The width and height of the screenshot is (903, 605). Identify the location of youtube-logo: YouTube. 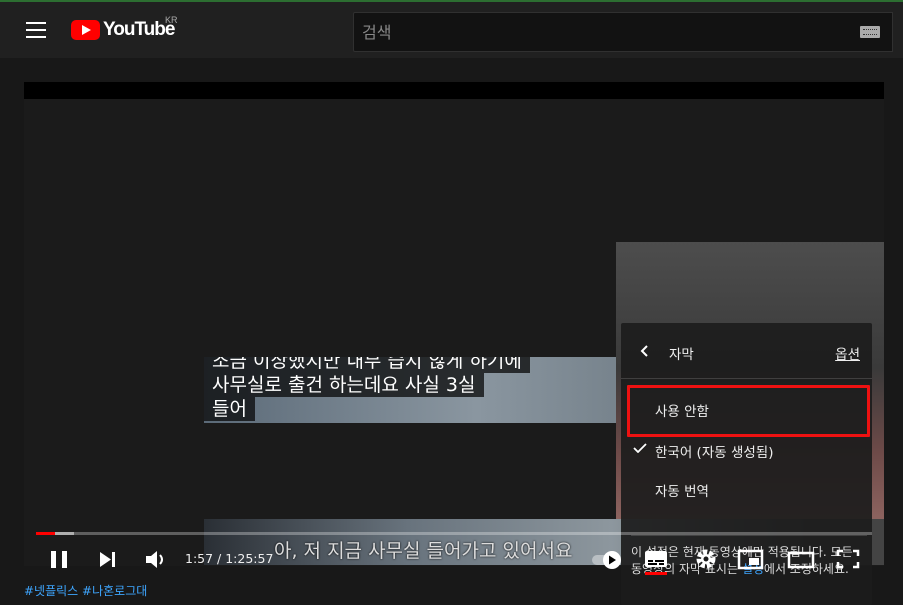
(123, 30).